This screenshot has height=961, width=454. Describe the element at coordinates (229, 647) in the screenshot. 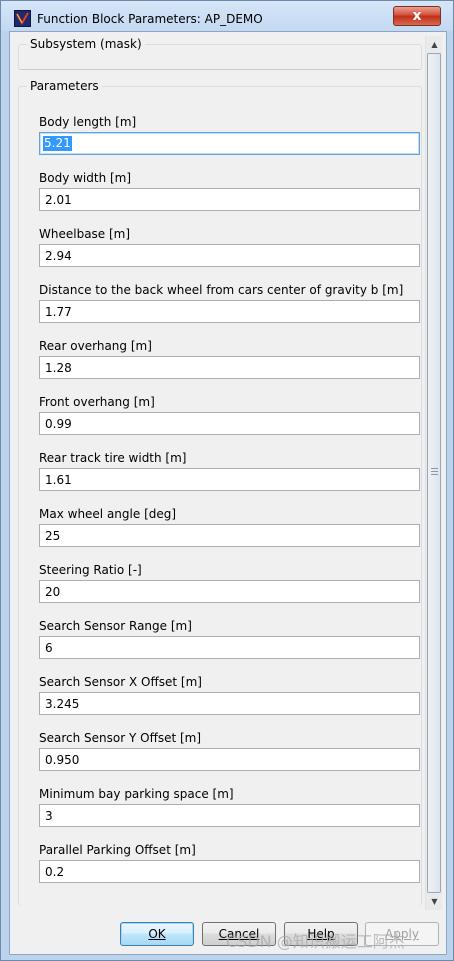

I see `param-input-sensor-range` at that location.